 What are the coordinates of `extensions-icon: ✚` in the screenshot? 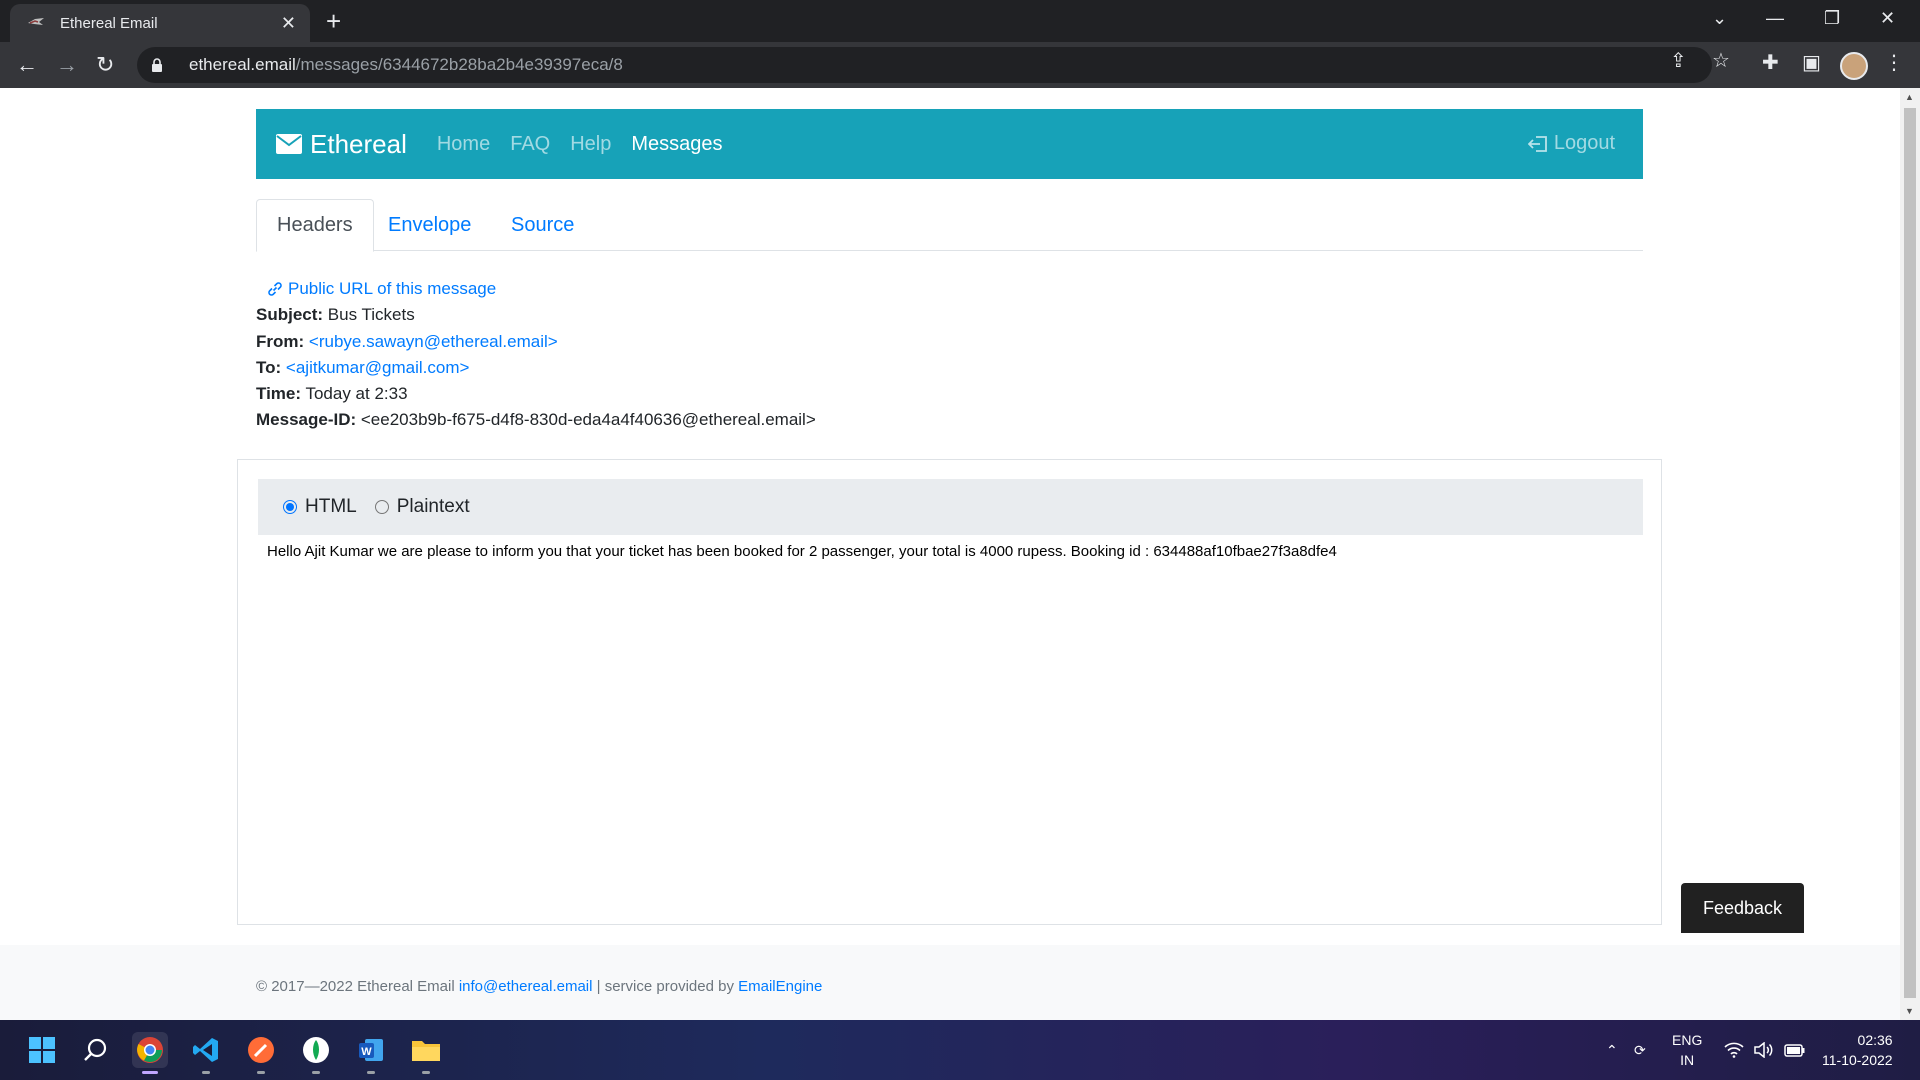 It's located at (1770, 62).